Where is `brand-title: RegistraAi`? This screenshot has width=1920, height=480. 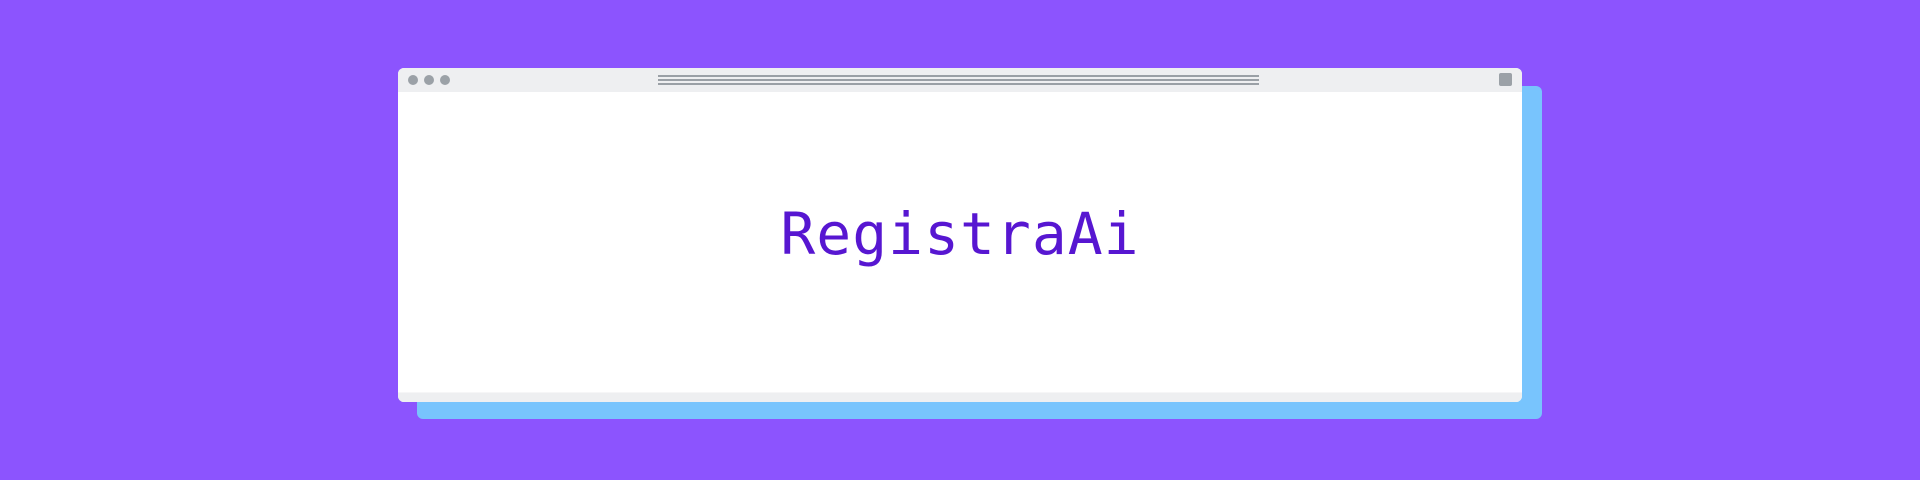 brand-title: RegistraAi is located at coordinates (960, 234).